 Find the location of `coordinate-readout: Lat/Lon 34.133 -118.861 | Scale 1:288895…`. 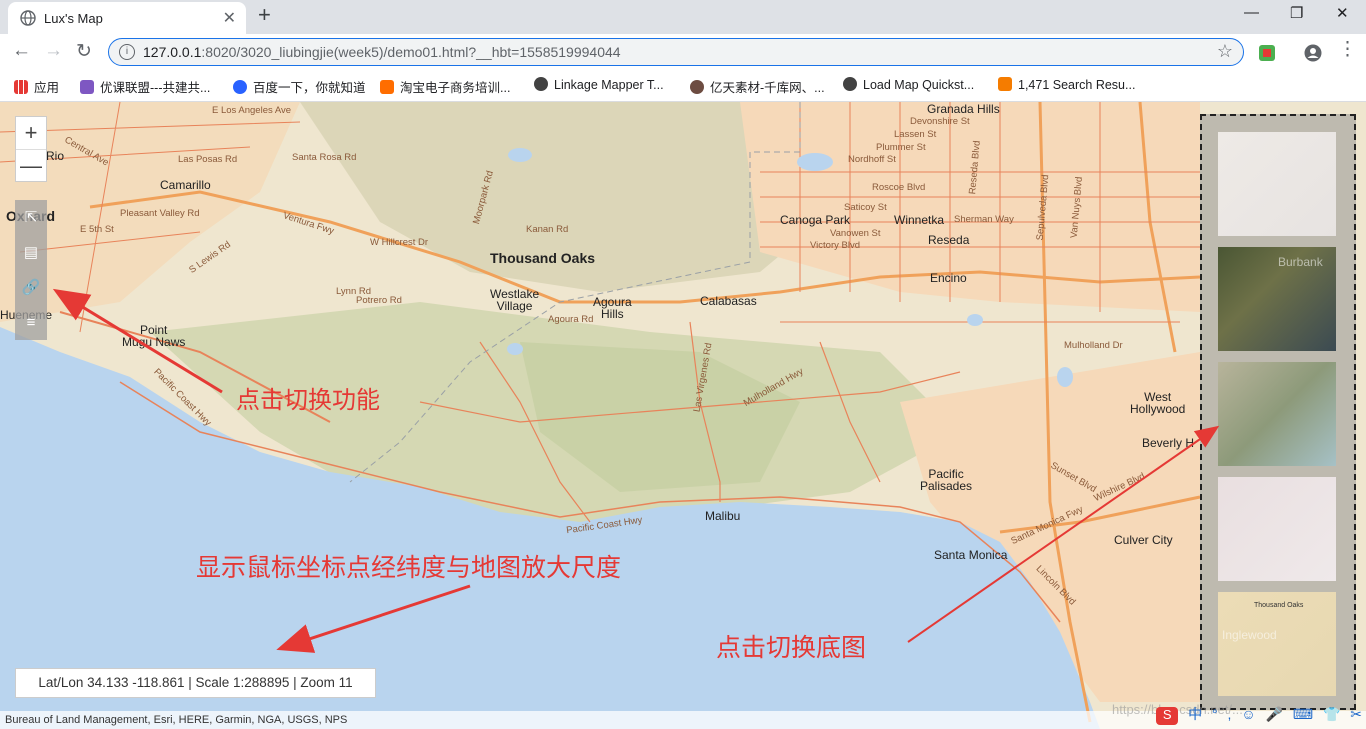

coordinate-readout: Lat/Lon 34.133 -118.861 | Scale 1:288895… is located at coordinates (195, 683).